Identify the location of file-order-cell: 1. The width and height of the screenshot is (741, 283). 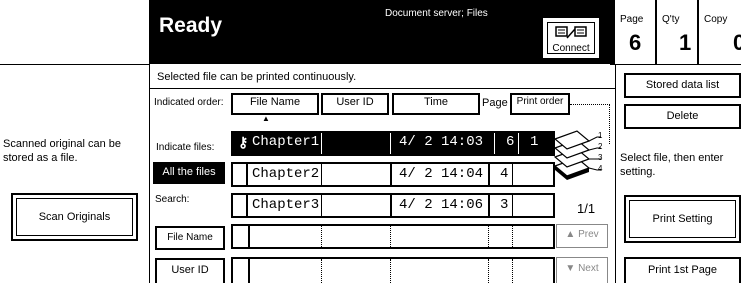
(534, 142).